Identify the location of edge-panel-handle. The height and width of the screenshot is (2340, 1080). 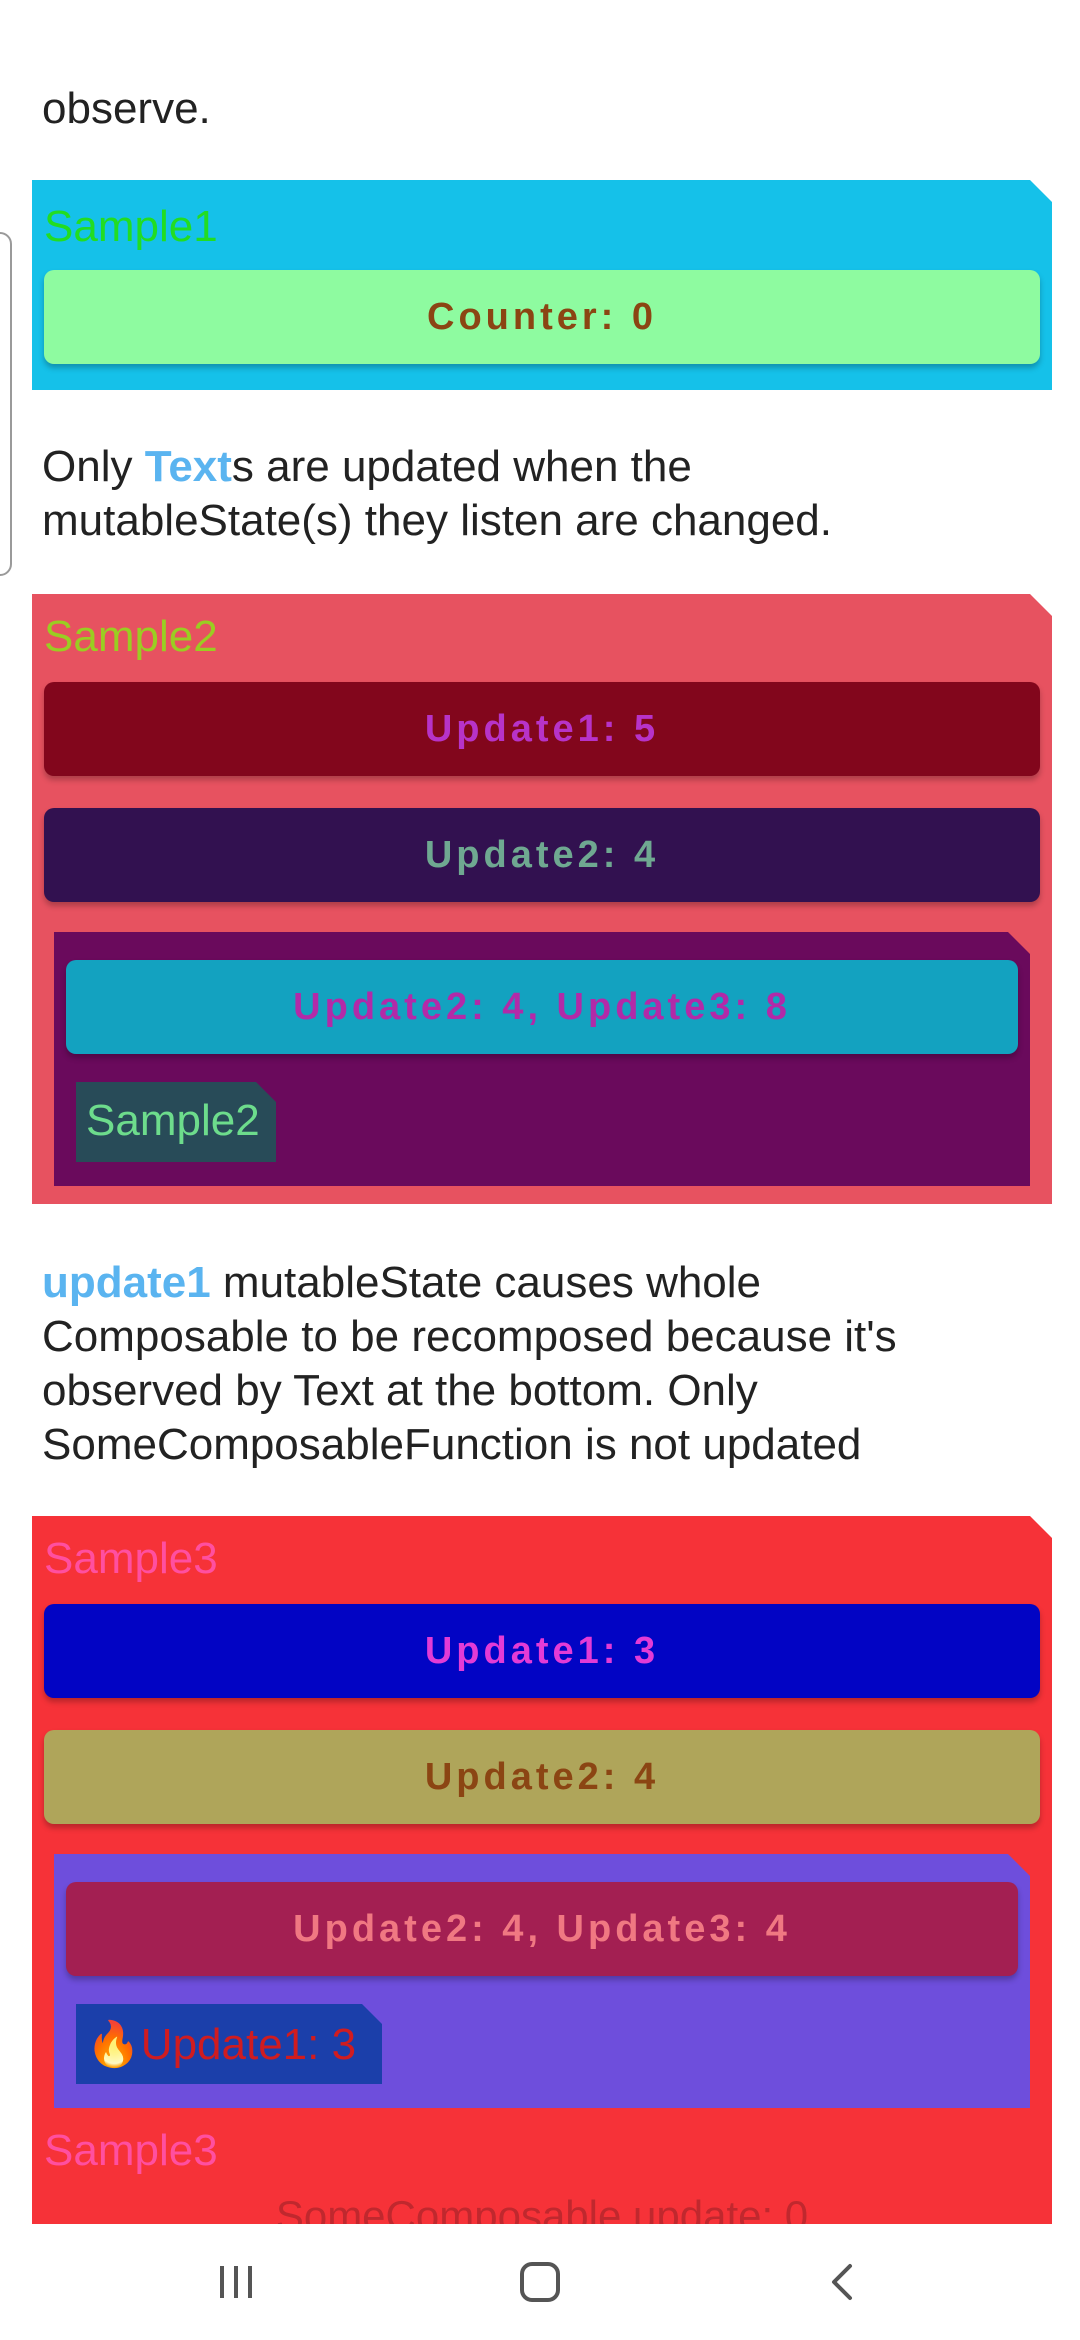
(6, 404).